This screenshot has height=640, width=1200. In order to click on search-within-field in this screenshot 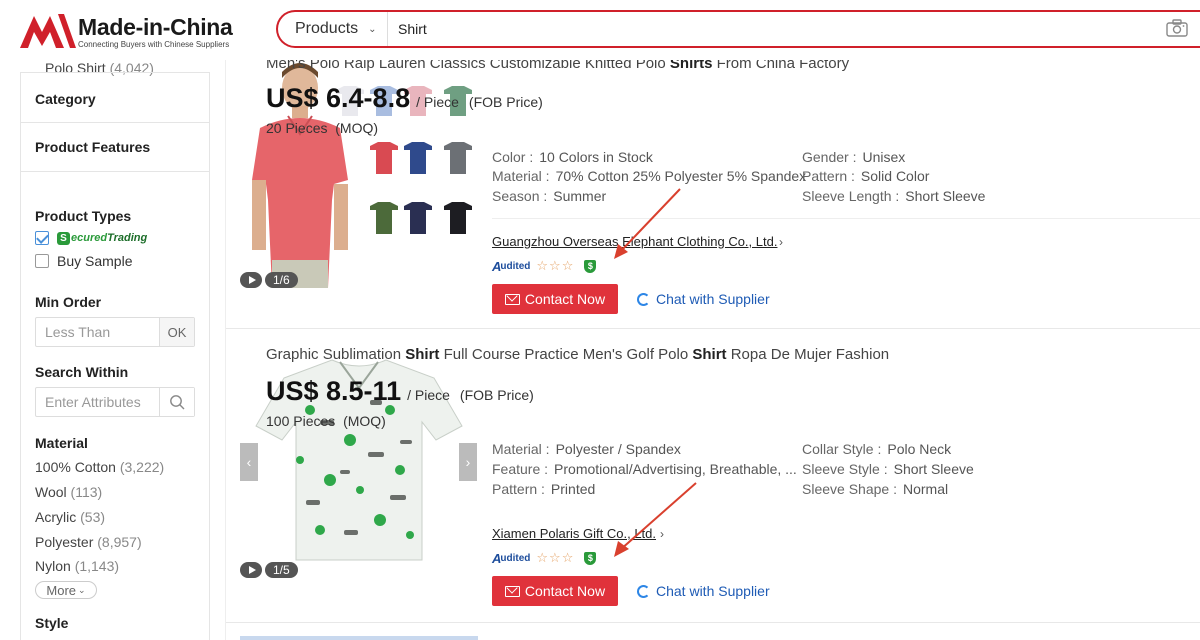, I will do `click(115, 402)`.